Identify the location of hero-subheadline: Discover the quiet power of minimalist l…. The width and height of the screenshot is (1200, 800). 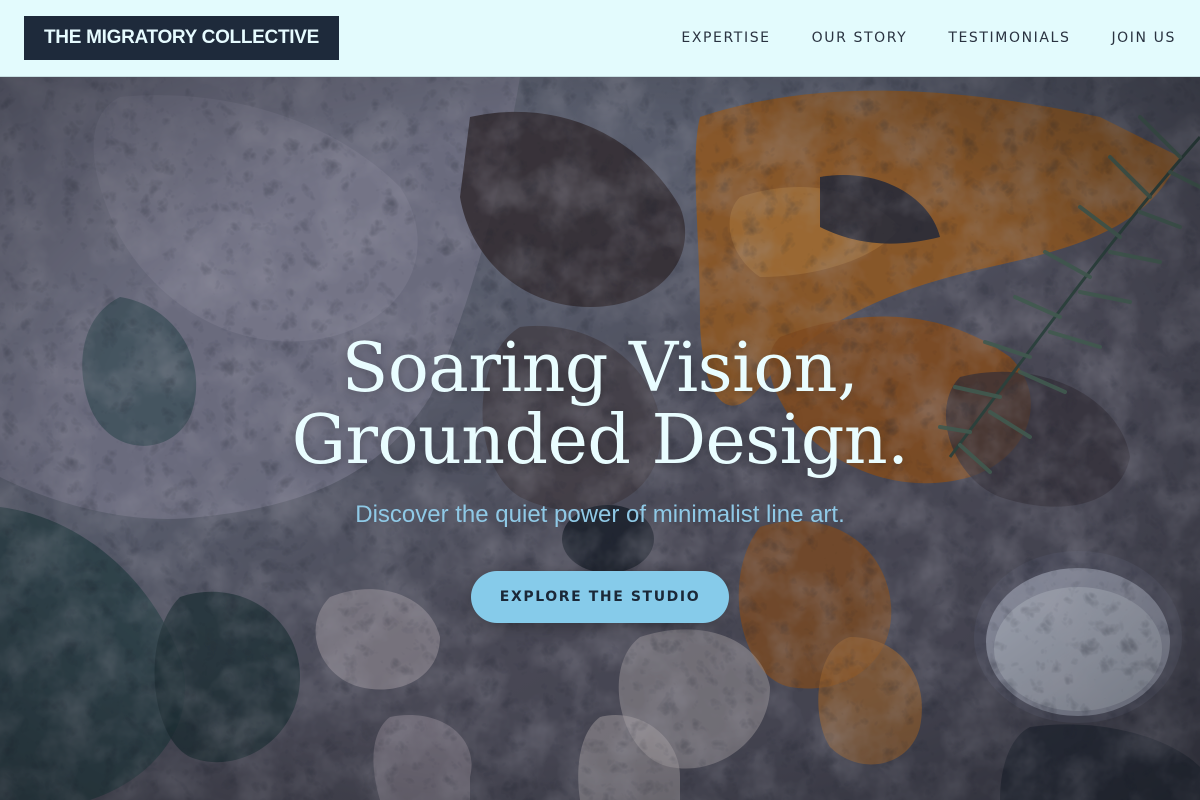
(600, 514).